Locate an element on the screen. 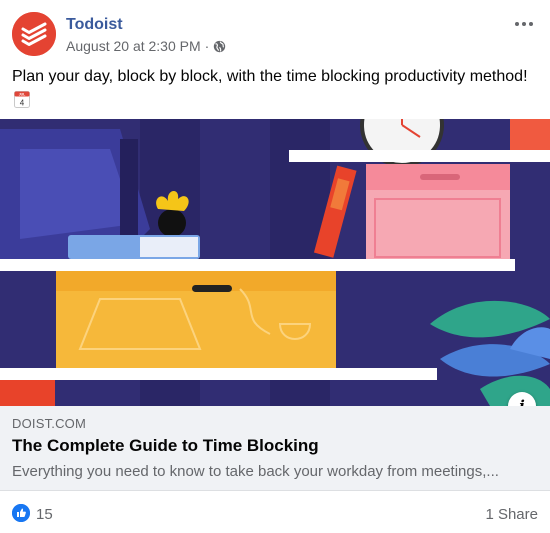 This screenshot has width=550, height=533. post-meta: August 20 at 2:30 PM · is located at coordinates (146, 46).